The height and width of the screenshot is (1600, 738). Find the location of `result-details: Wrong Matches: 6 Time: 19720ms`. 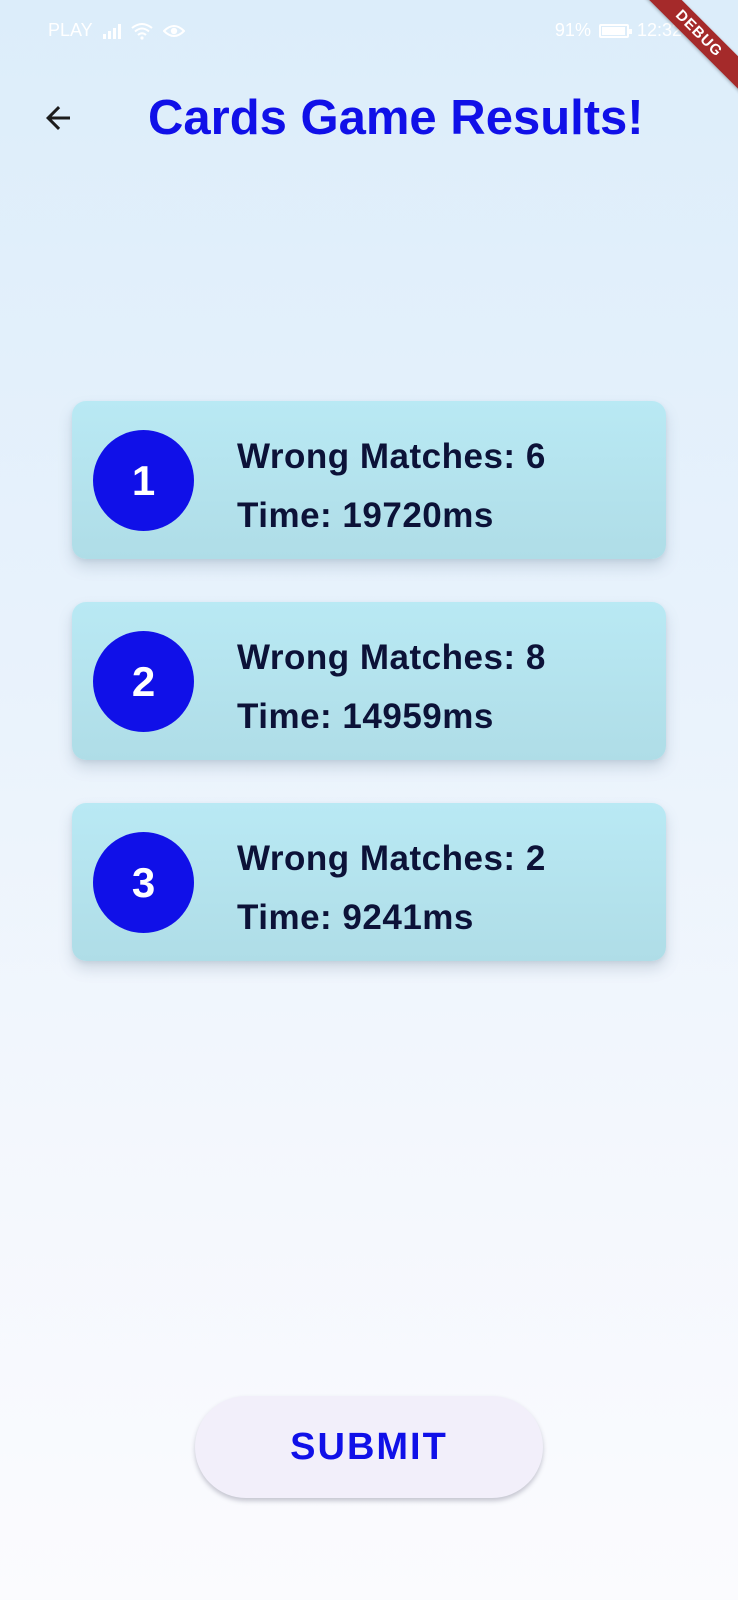

result-details: Wrong Matches: 6 Time: 19720ms is located at coordinates (391, 486).